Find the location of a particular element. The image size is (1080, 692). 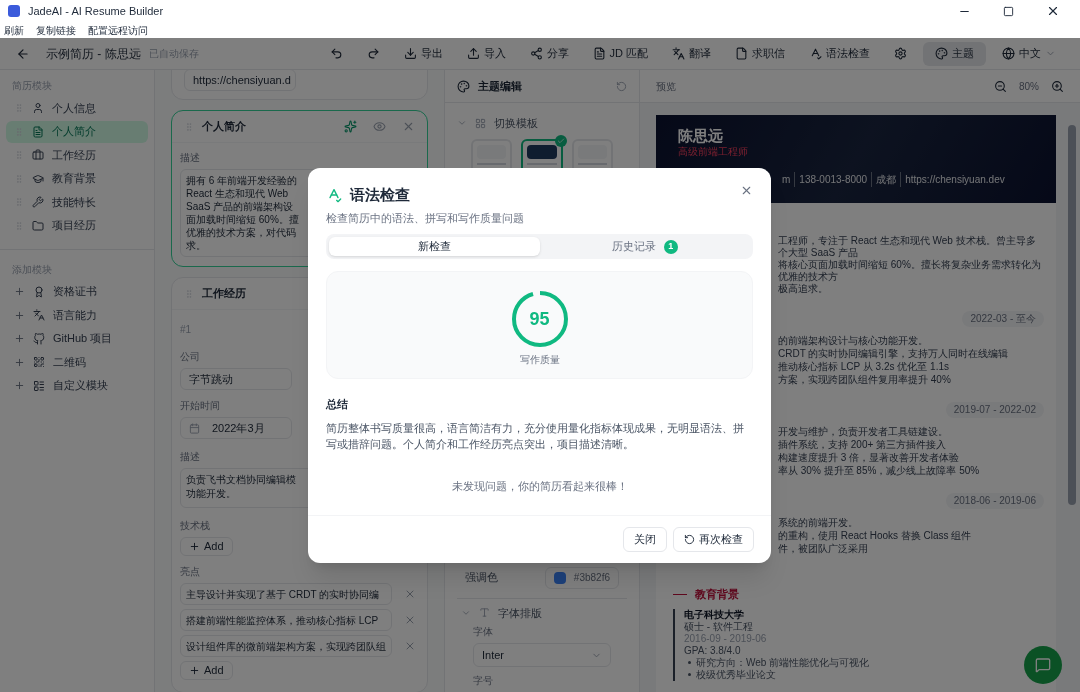

github-icon is located at coordinates (39, 338).